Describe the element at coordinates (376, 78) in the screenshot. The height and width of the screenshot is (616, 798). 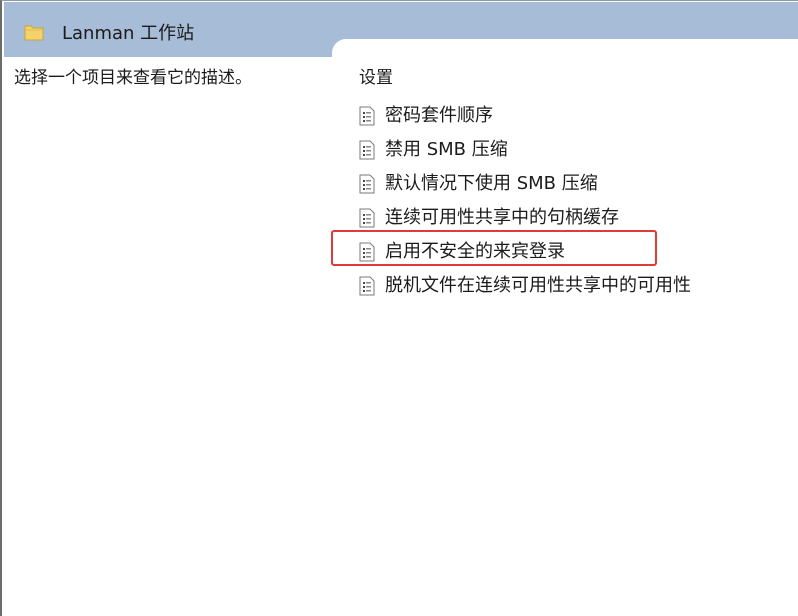
I see `settings-column-header: 设置` at that location.